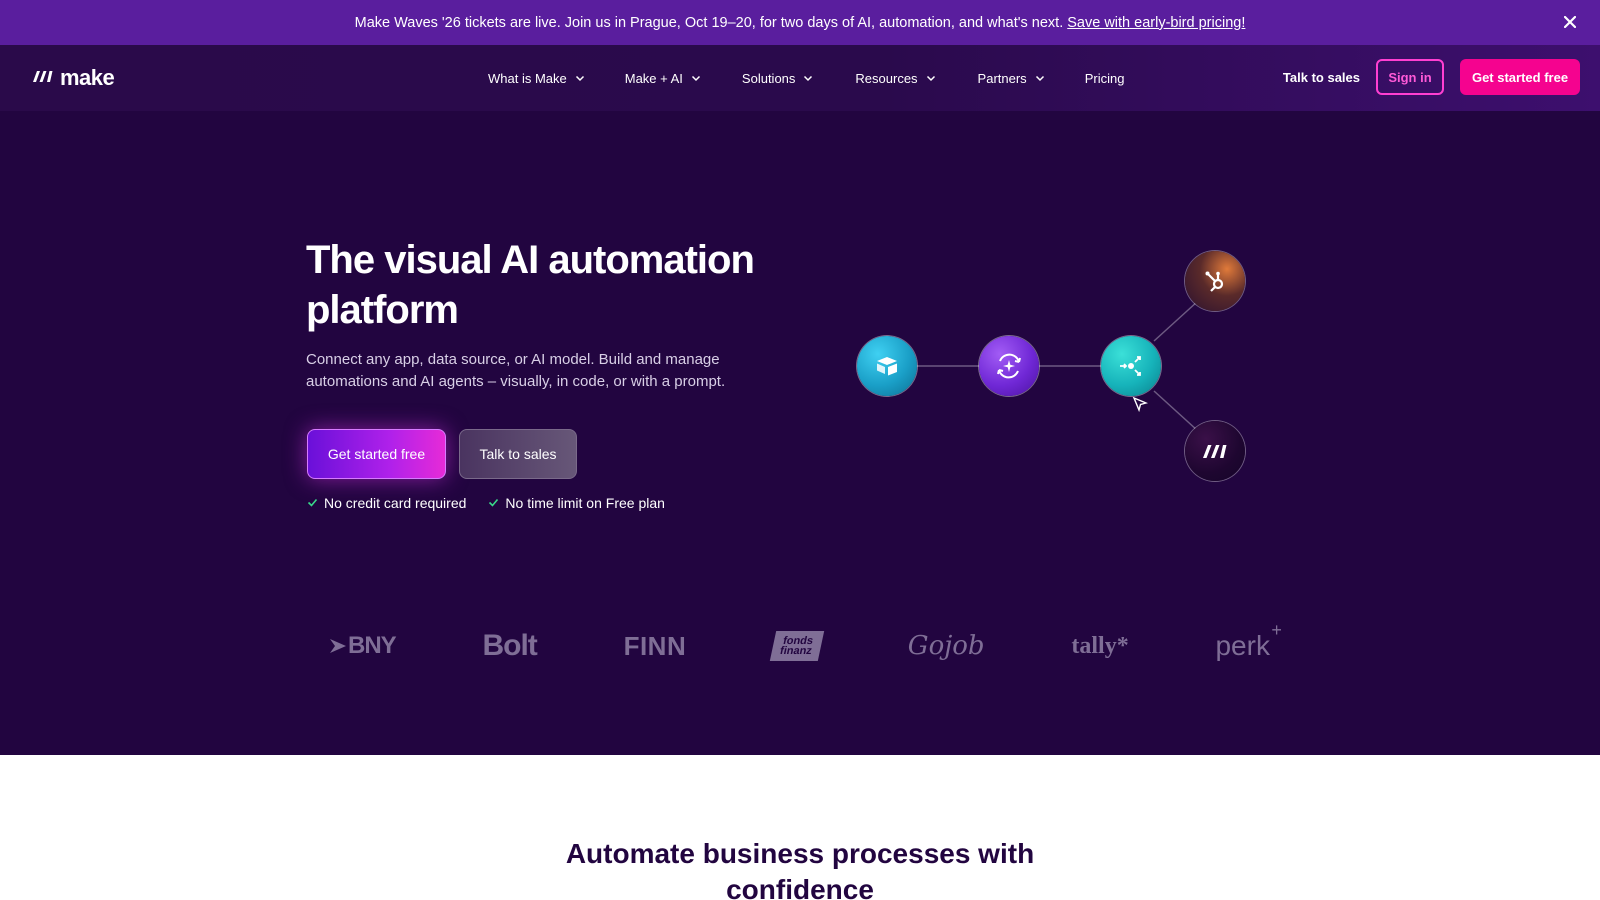  Describe the element at coordinates (376, 454) in the screenshot. I see `hero-get-started-button: Get started free` at that location.